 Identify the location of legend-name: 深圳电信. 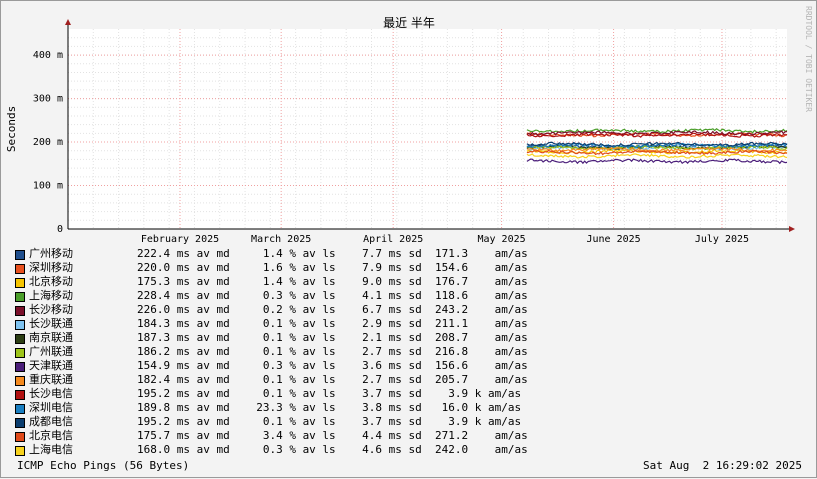
(51, 407).